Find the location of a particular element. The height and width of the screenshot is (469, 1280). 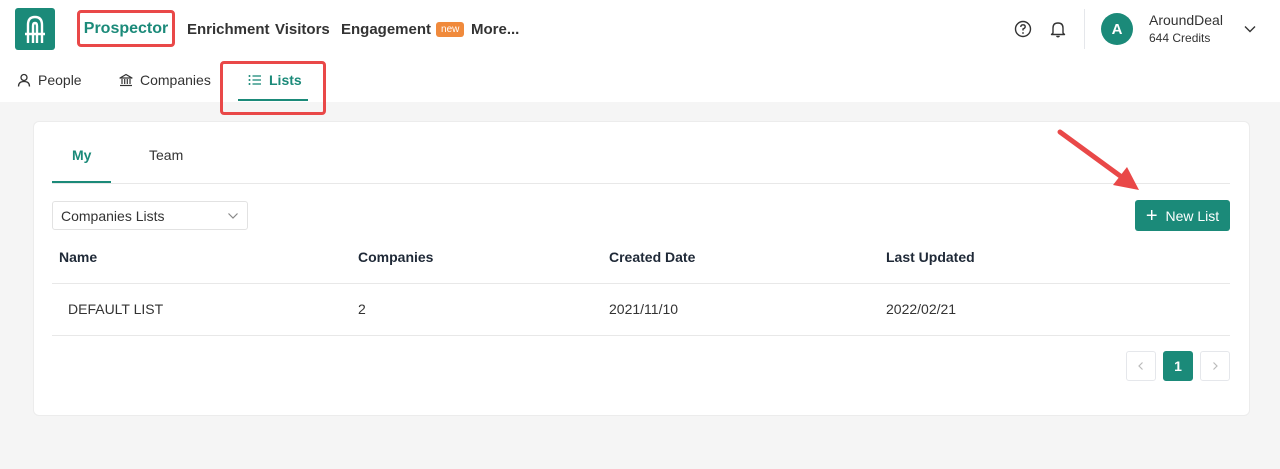

account-name: AroundDeal is located at coordinates (1186, 20).